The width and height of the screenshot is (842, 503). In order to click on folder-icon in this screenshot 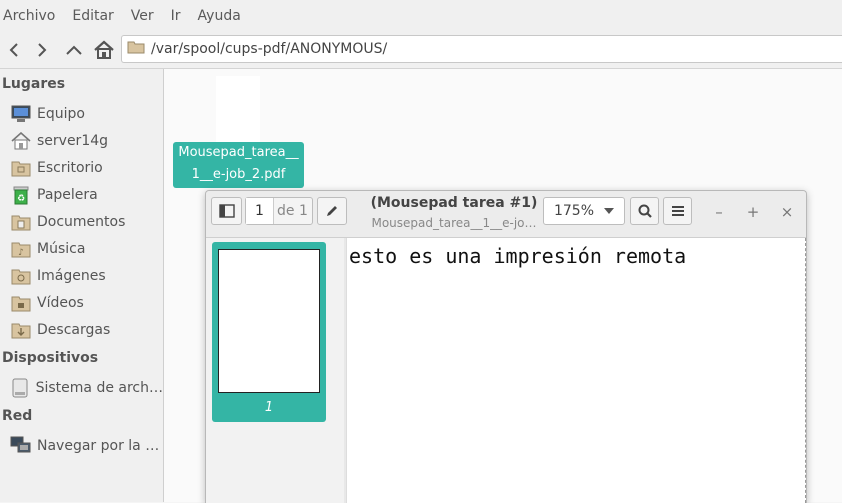, I will do `click(136, 49)`.